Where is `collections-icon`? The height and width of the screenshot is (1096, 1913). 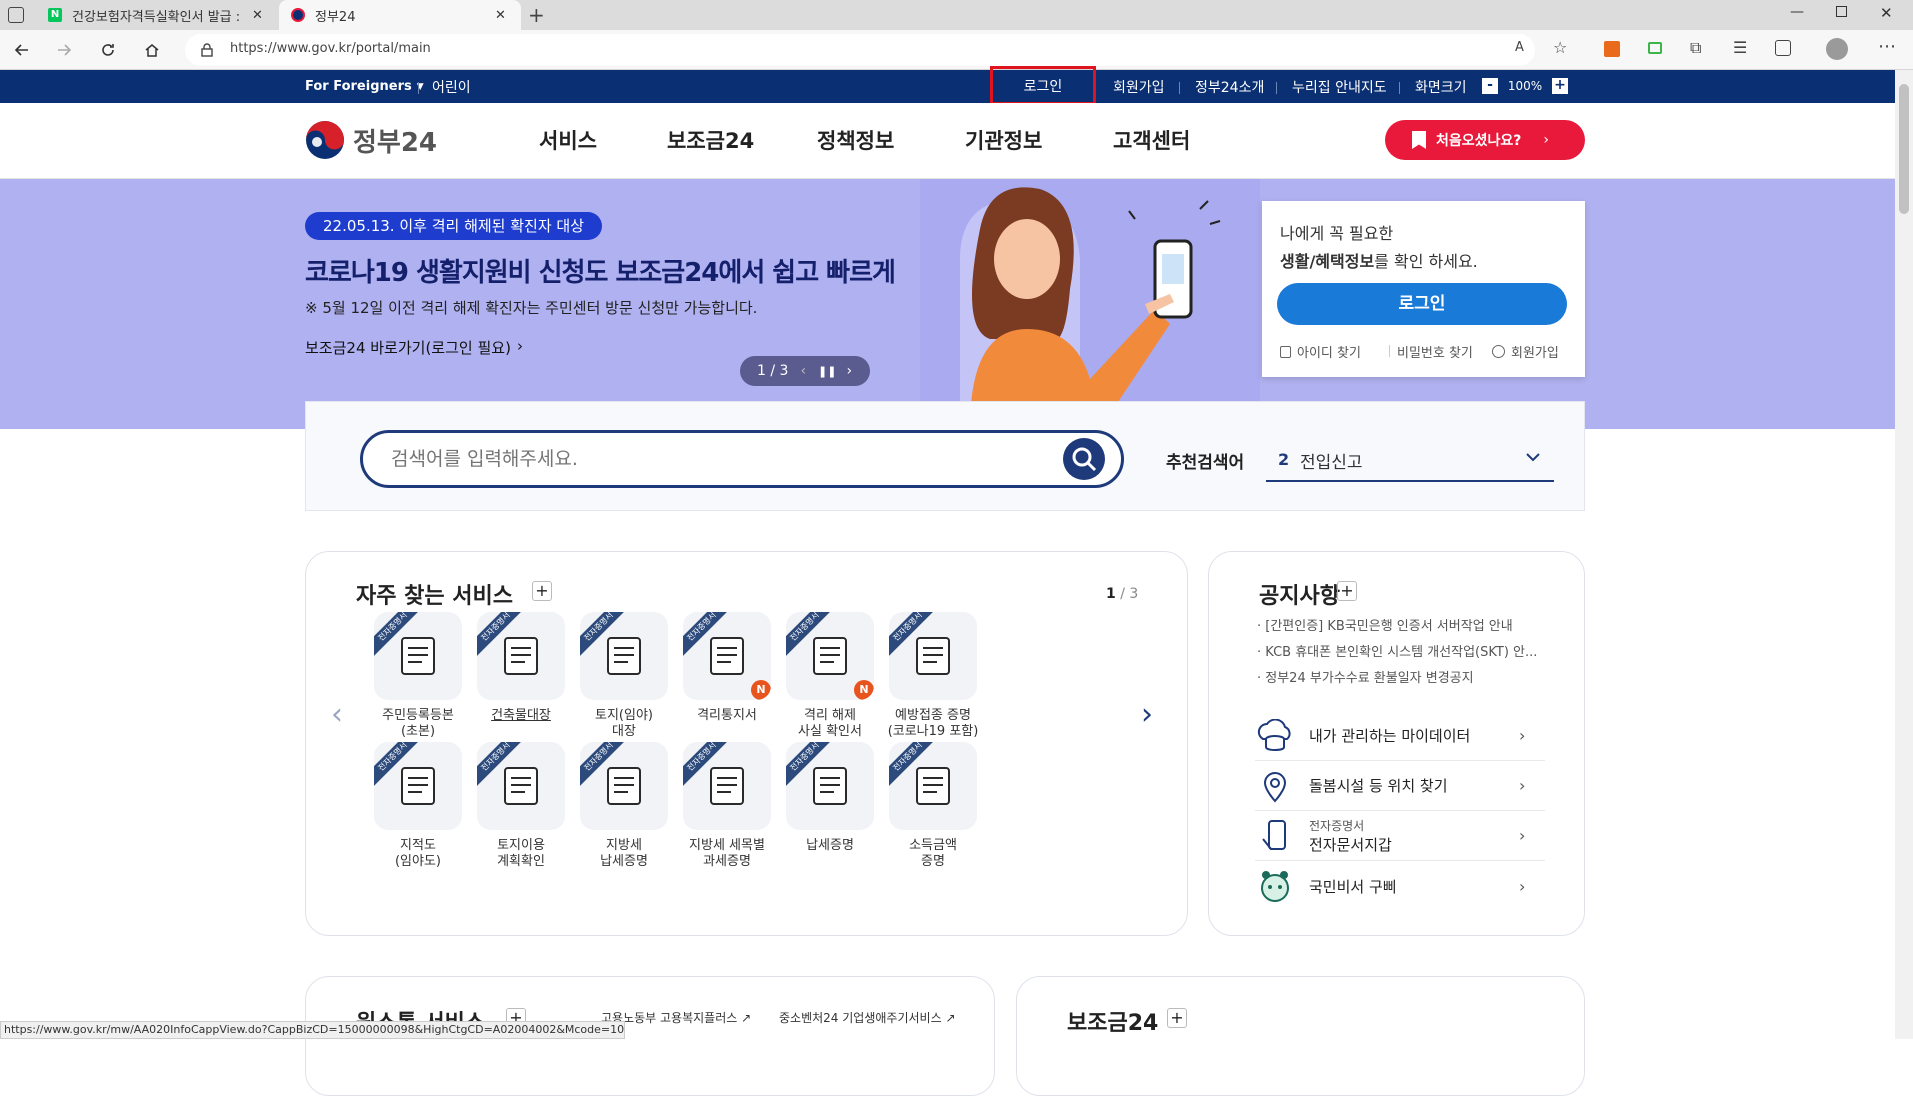 collections-icon is located at coordinates (1783, 48).